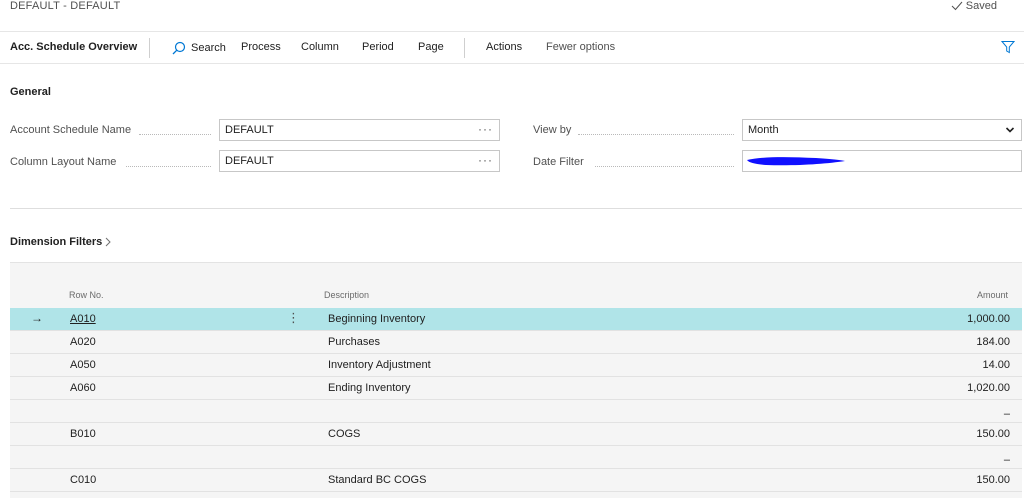 The width and height of the screenshot is (1024, 498). I want to click on row-no-cell: B010, so click(83, 434).